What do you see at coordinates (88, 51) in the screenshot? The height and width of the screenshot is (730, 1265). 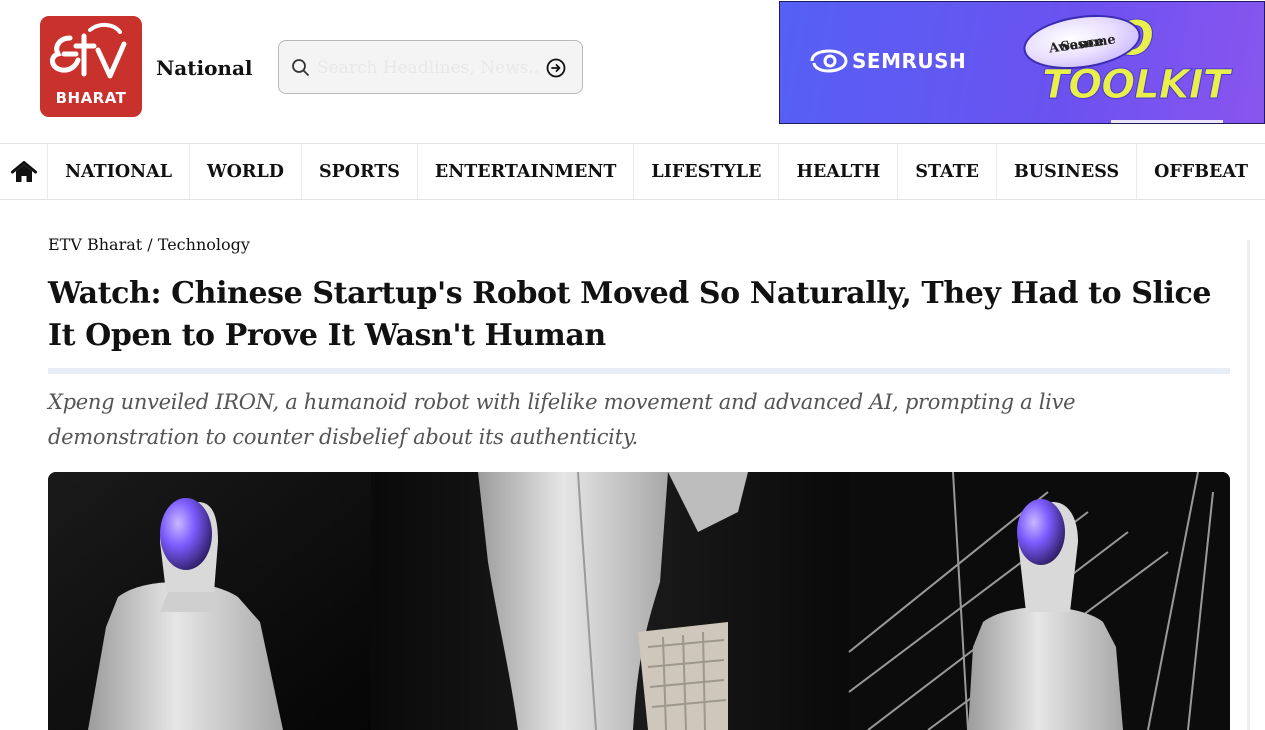 I see `etv-logo-mark-icon` at bounding box center [88, 51].